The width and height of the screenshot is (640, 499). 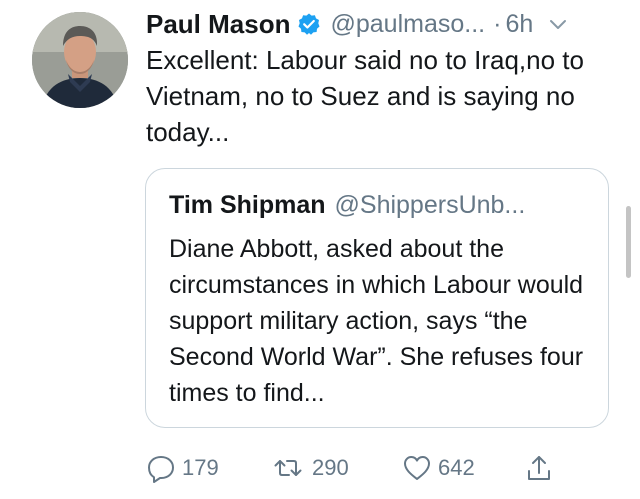 What do you see at coordinates (356, 468) in the screenshot?
I see `tweet-actions: 179 290 642` at bounding box center [356, 468].